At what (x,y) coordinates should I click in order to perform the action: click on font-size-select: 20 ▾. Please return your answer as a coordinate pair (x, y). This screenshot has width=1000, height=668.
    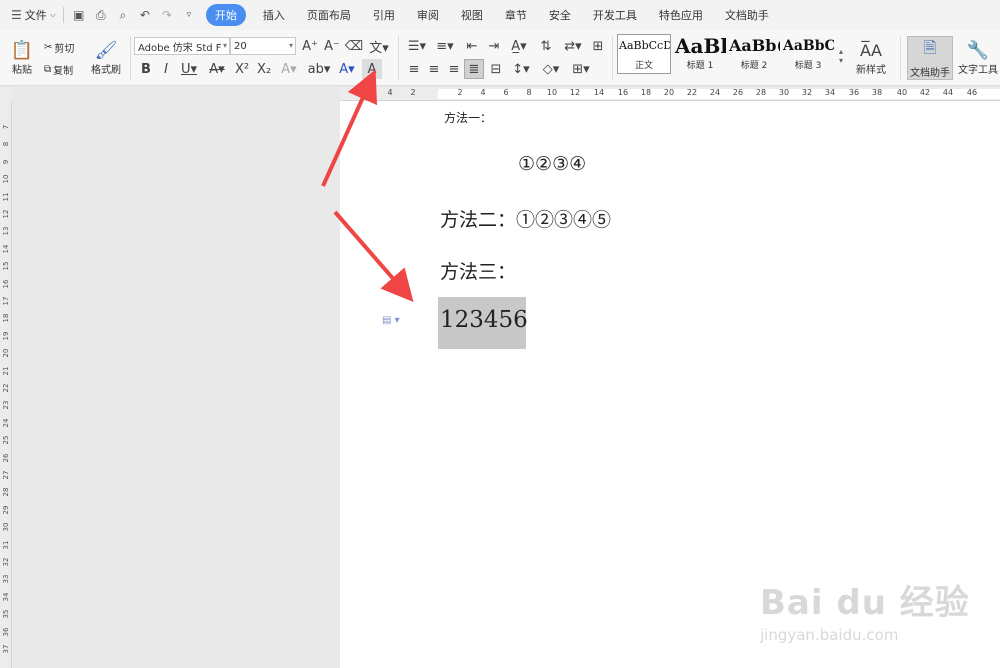
    Looking at the image, I should click on (263, 46).